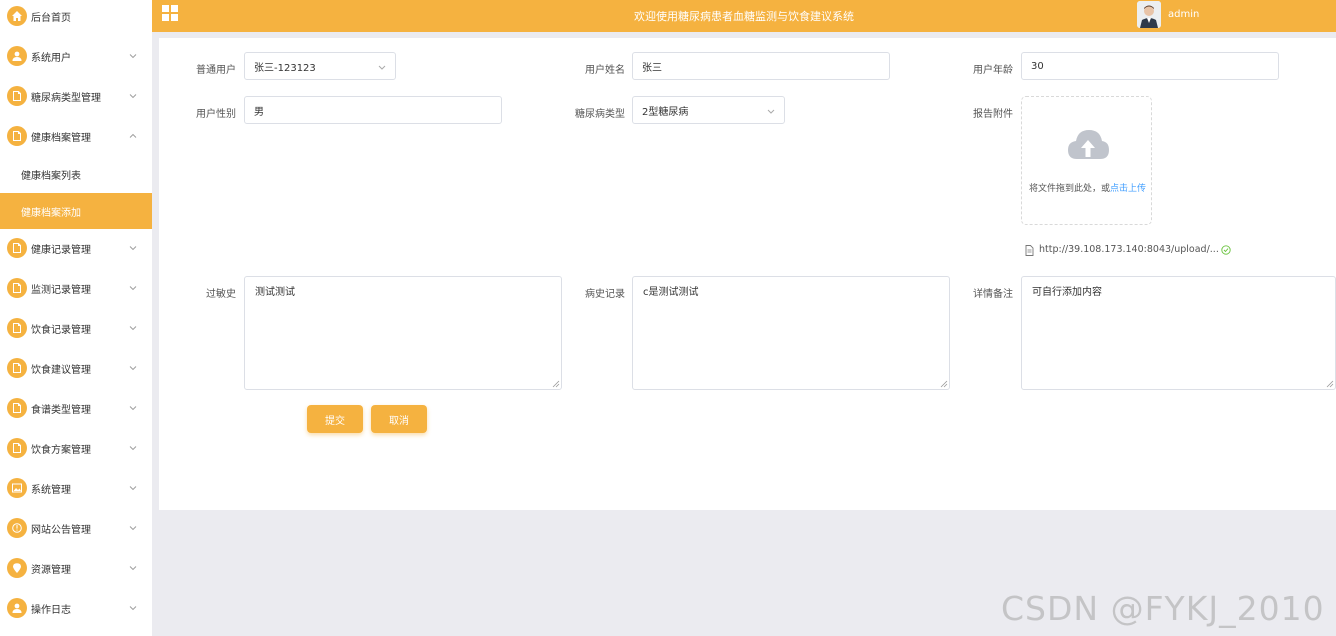 The height and width of the screenshot is (636, 1336). What do you see at coordinates (1178, 333) in the screenshot?
I see `notes-textarea: 可自行添加内容` at bounding box center [1178, 333].